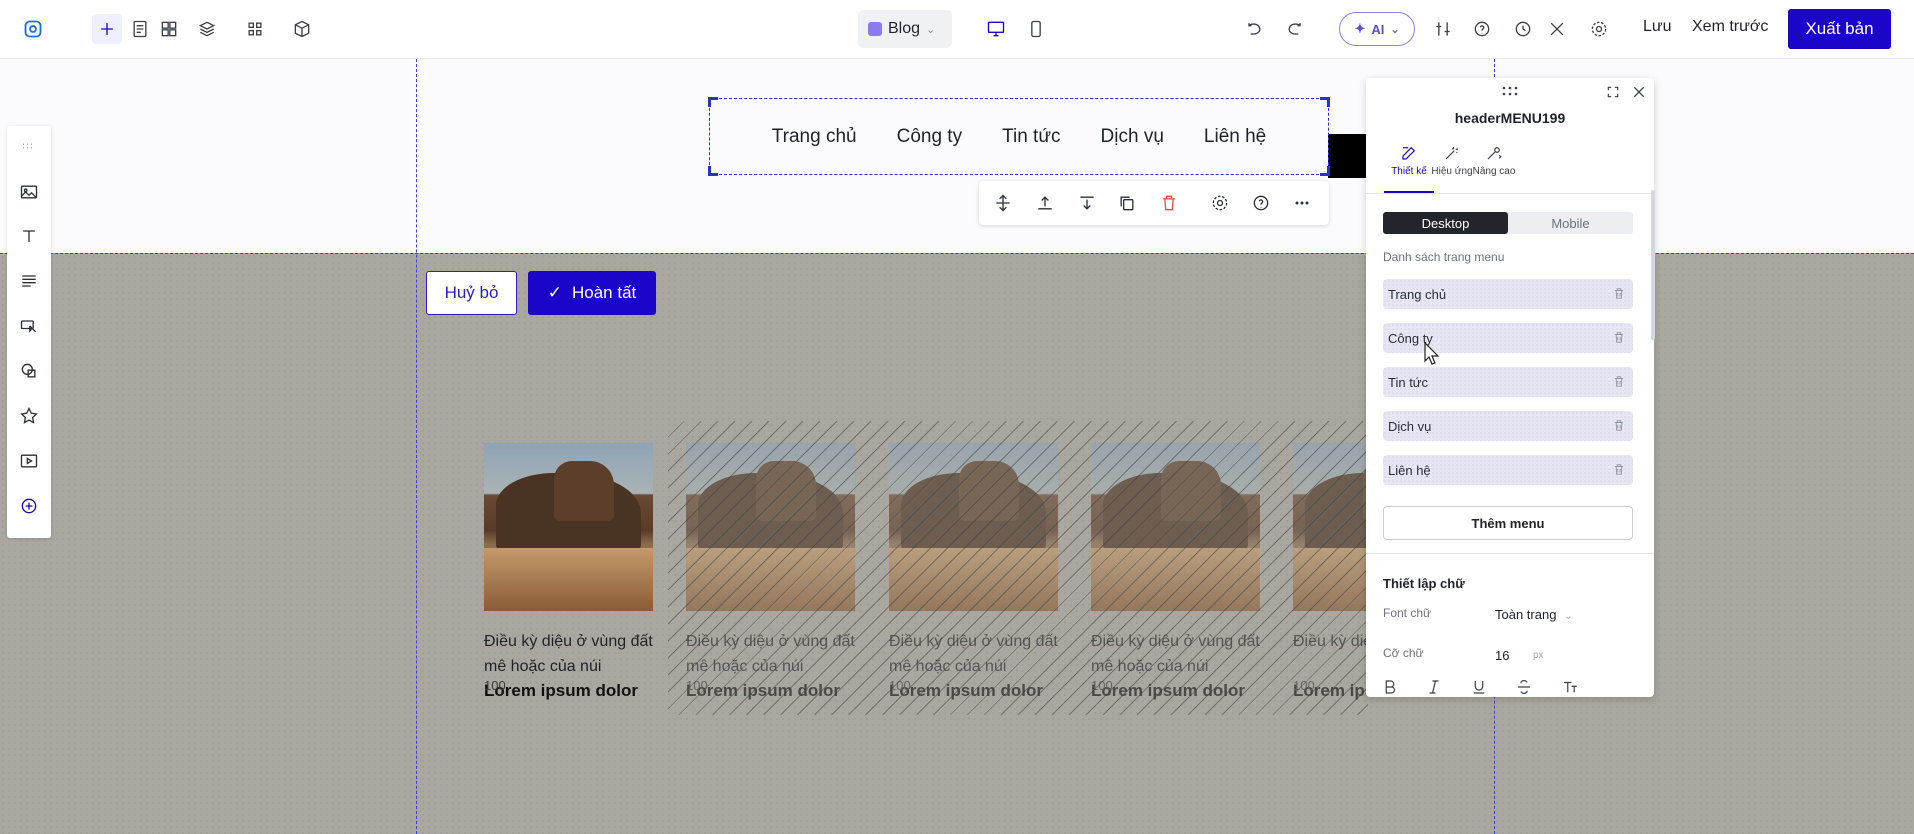 The height and width of the screenshot is (834, 1914). I want to click on done-button: ✓ Hoàn tất, so click(592, 293).